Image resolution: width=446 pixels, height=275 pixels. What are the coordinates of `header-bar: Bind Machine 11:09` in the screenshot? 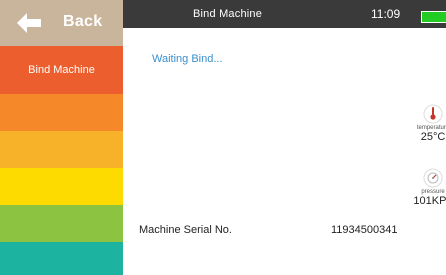 It's located at (284, 14).